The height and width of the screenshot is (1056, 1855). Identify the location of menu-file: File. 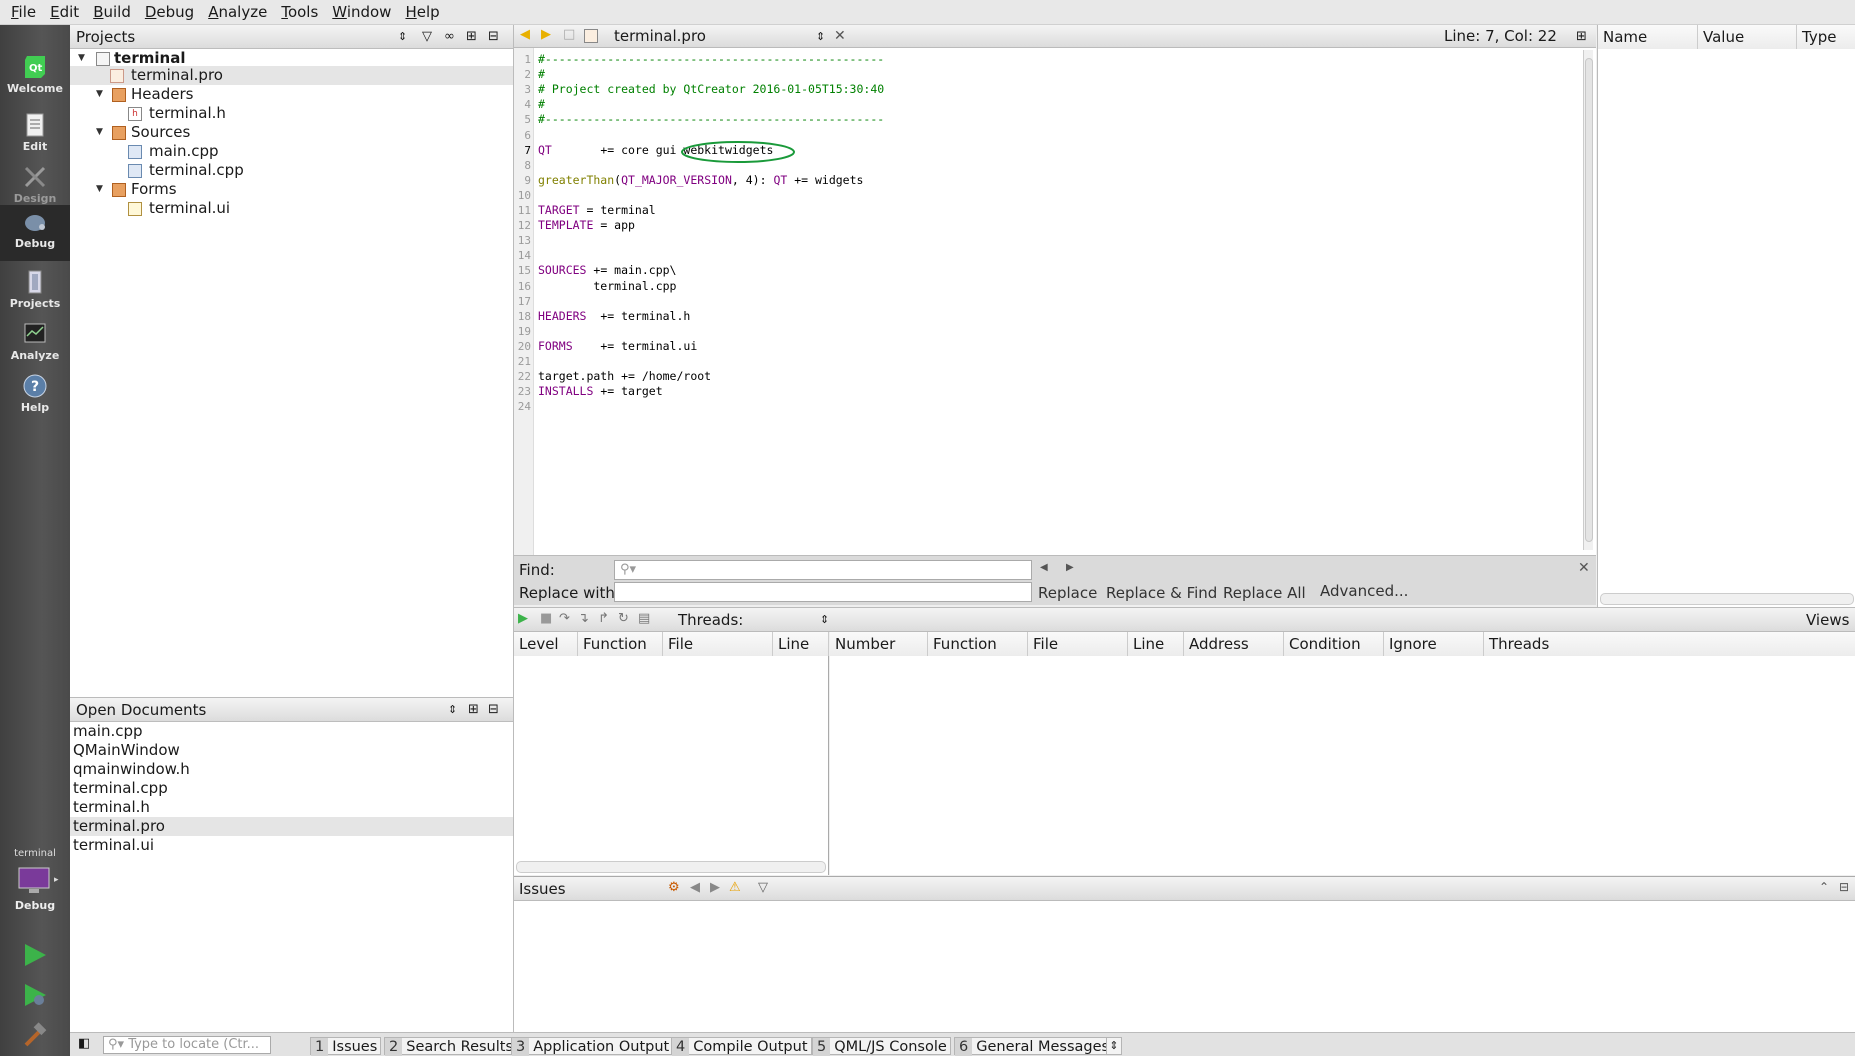
(23, 12).